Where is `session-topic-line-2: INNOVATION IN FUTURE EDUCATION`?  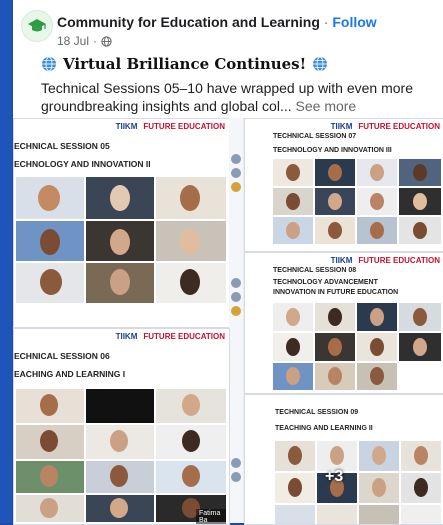 session-topic-line-2: INNOVATION IN FUTURE EDUCATION is located at coordinates (336, 292).